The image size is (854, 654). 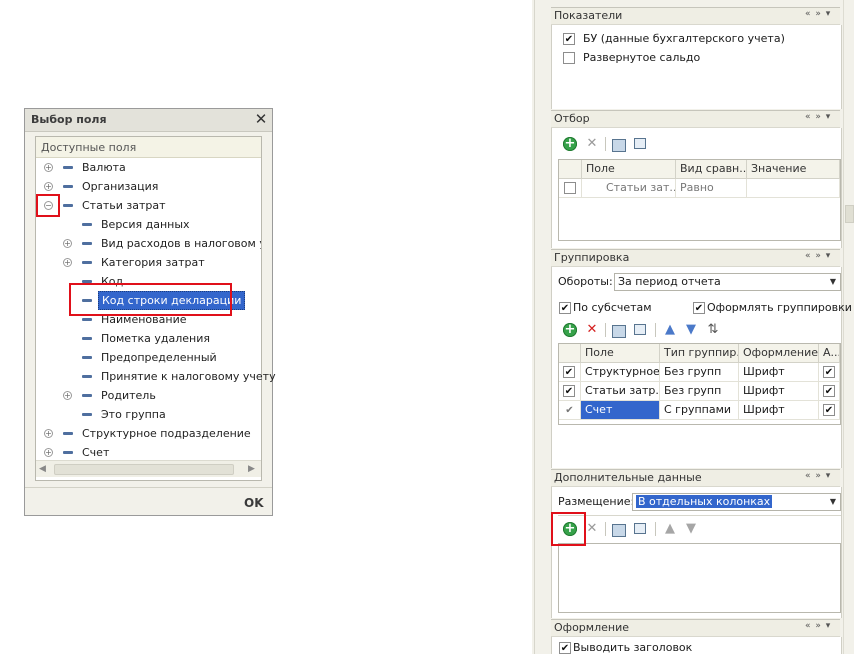 What do you see at coordinates (188, 376) in the screenshot?
I see `tree-item-label: Принятие к налоговому учету` at bounding box center [188, 376].